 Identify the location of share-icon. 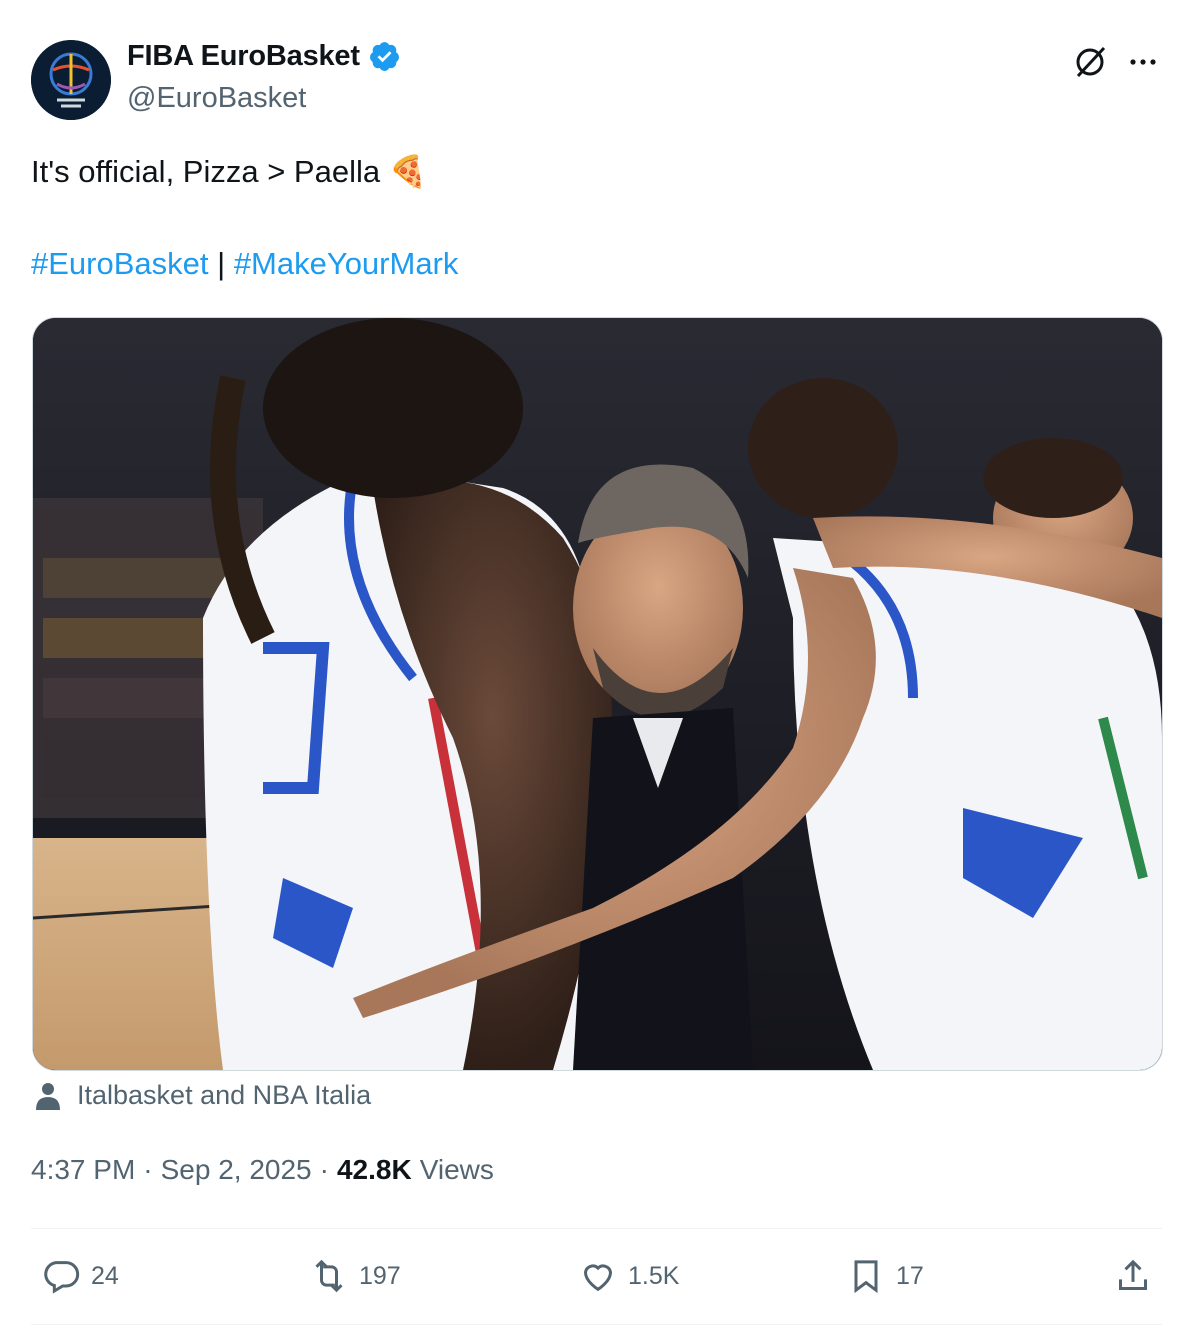
(1133, 1274).